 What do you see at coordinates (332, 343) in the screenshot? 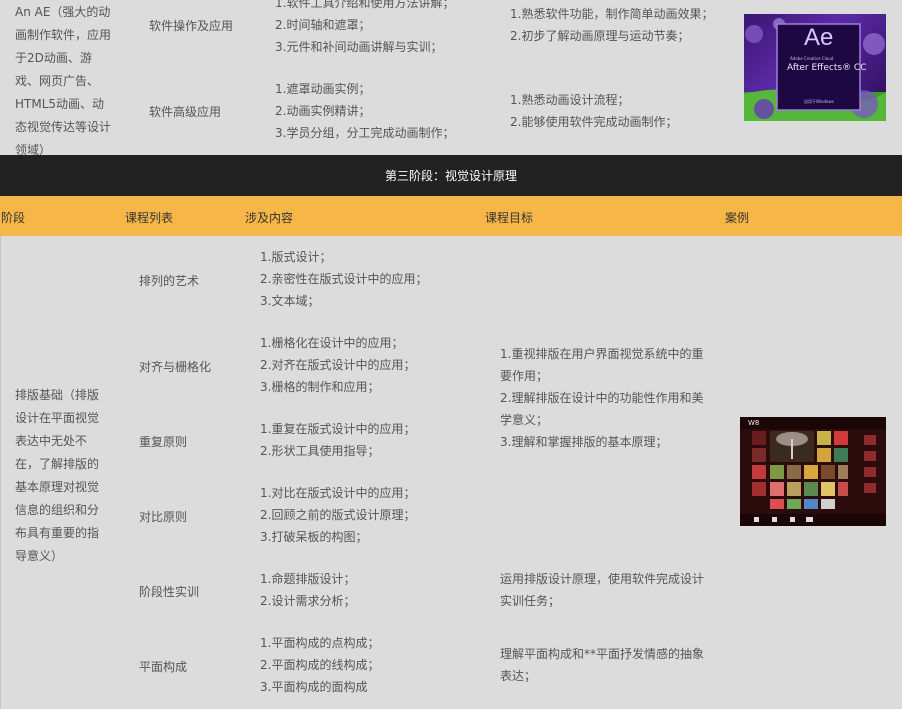
I see `content-line: 1.栅格化在设计中的应用；` at bounding box center [332, 343].